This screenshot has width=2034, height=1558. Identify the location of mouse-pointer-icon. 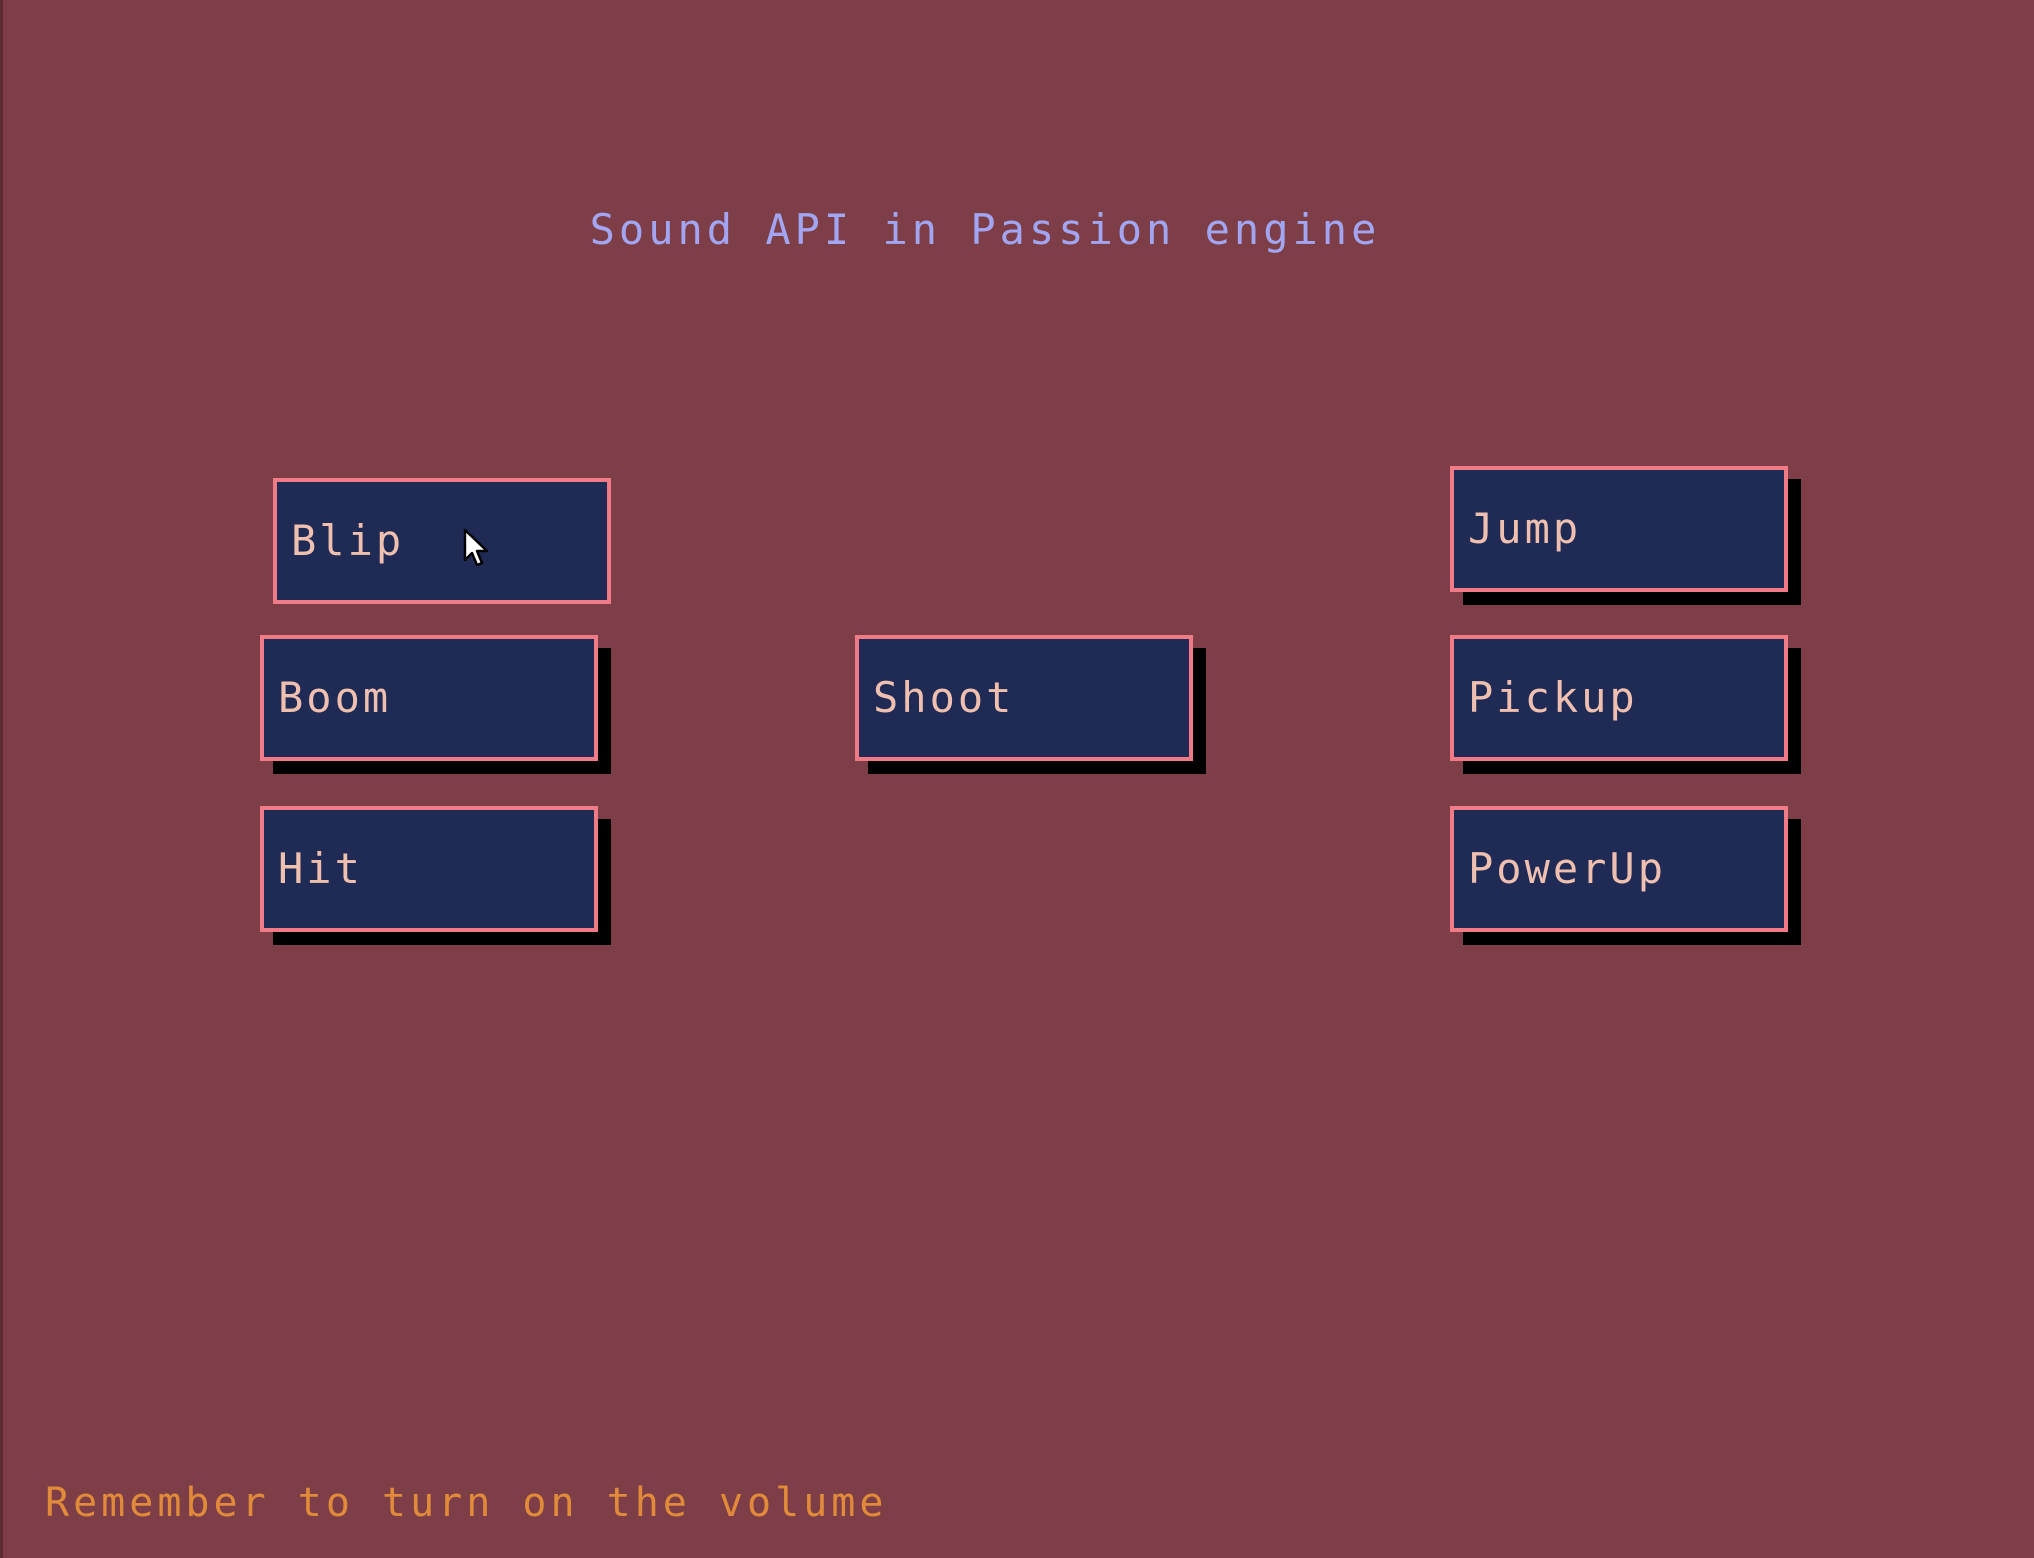
(476, 547).